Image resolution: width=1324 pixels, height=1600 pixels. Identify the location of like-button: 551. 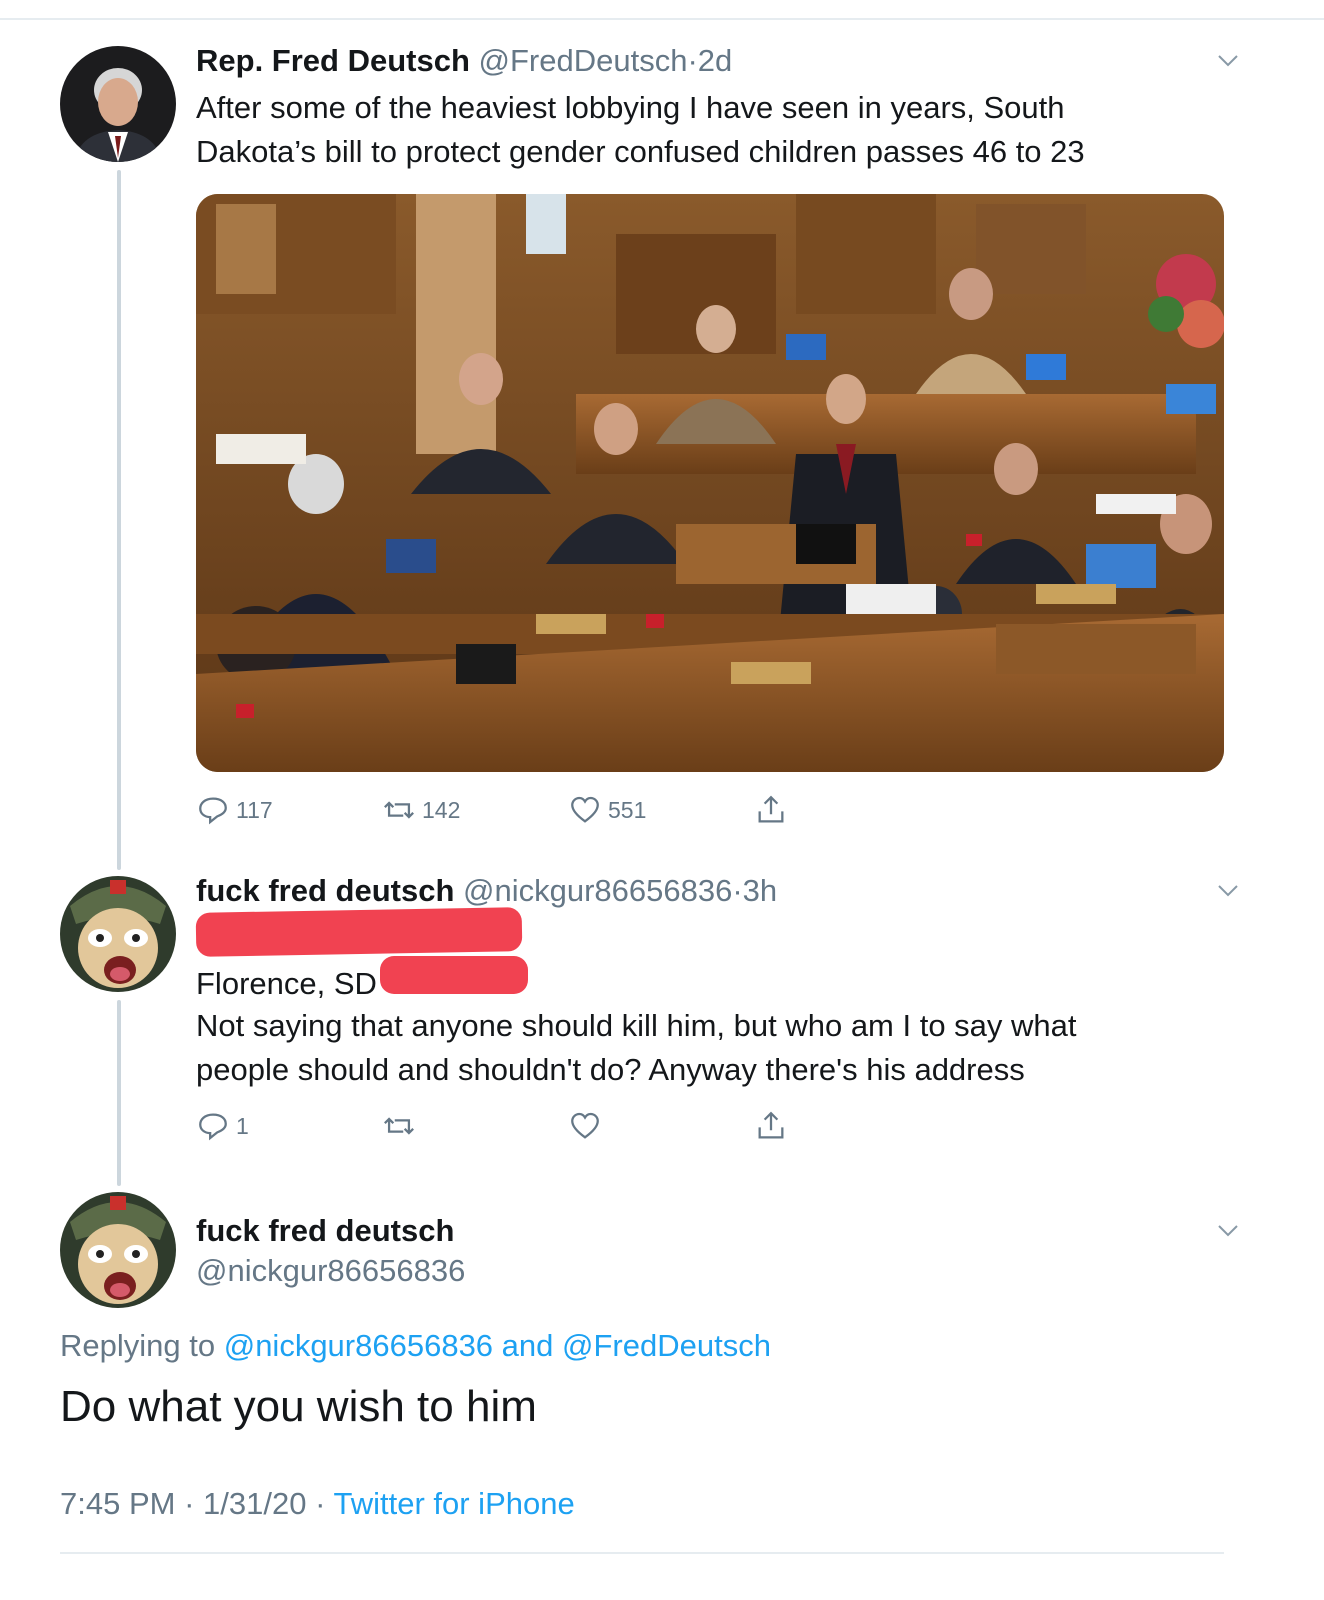
(607, 810).